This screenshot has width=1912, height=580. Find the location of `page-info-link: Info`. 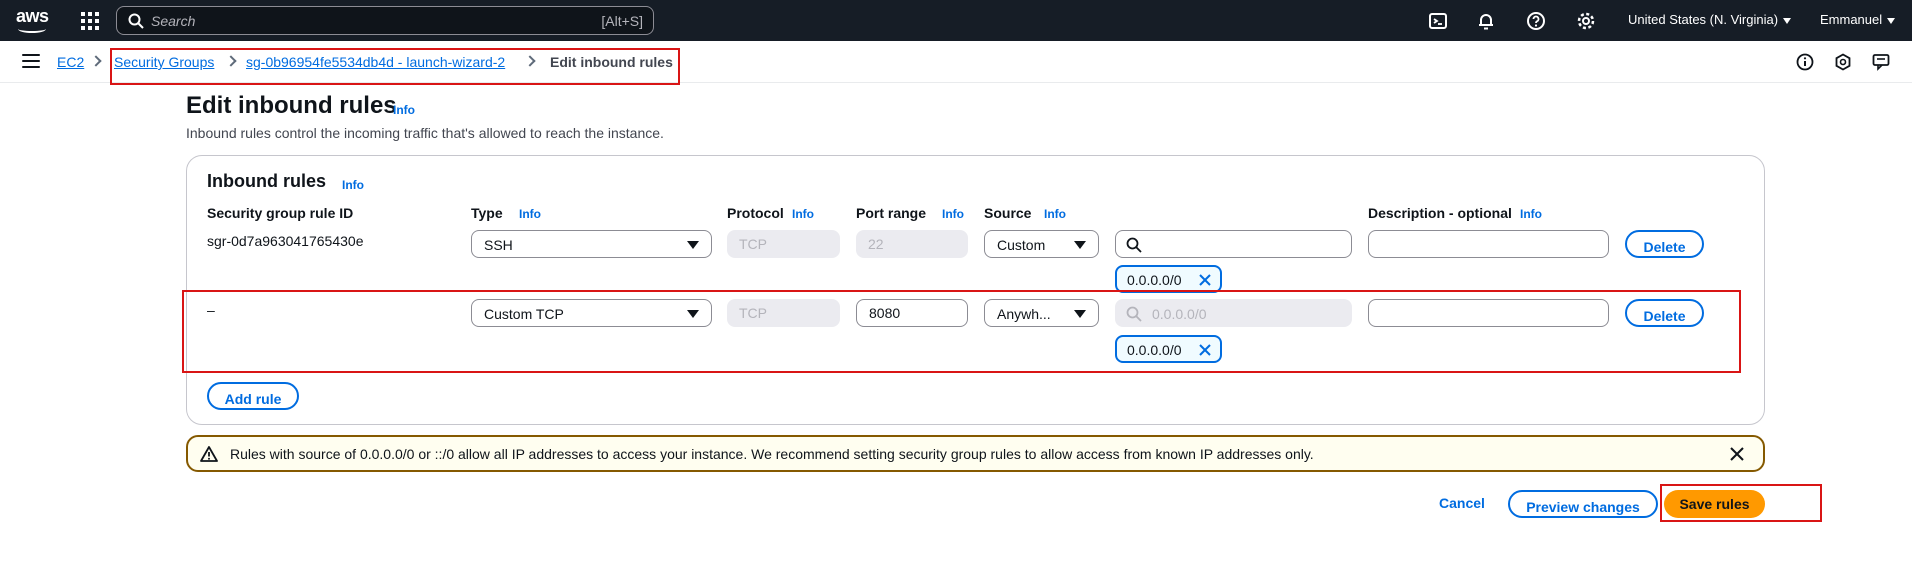

page-info-link: Info is located at coordinates (404, 110).